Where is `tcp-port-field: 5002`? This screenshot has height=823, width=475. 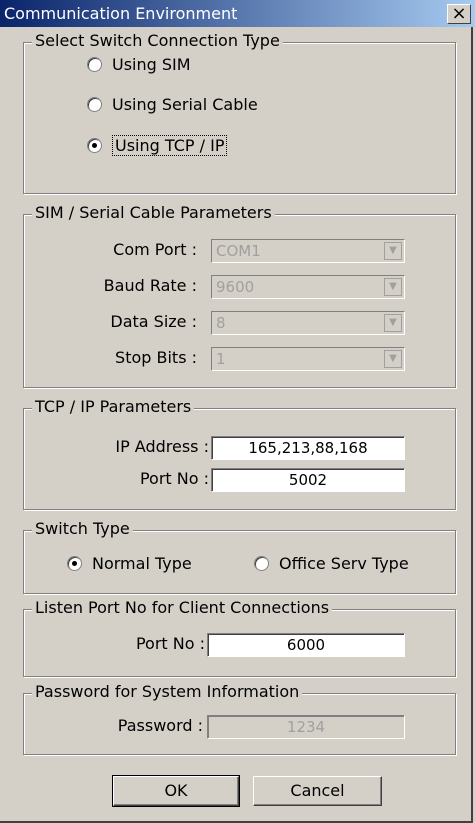 tcp-port-field: 5002 is located at coordinates (308, 480).